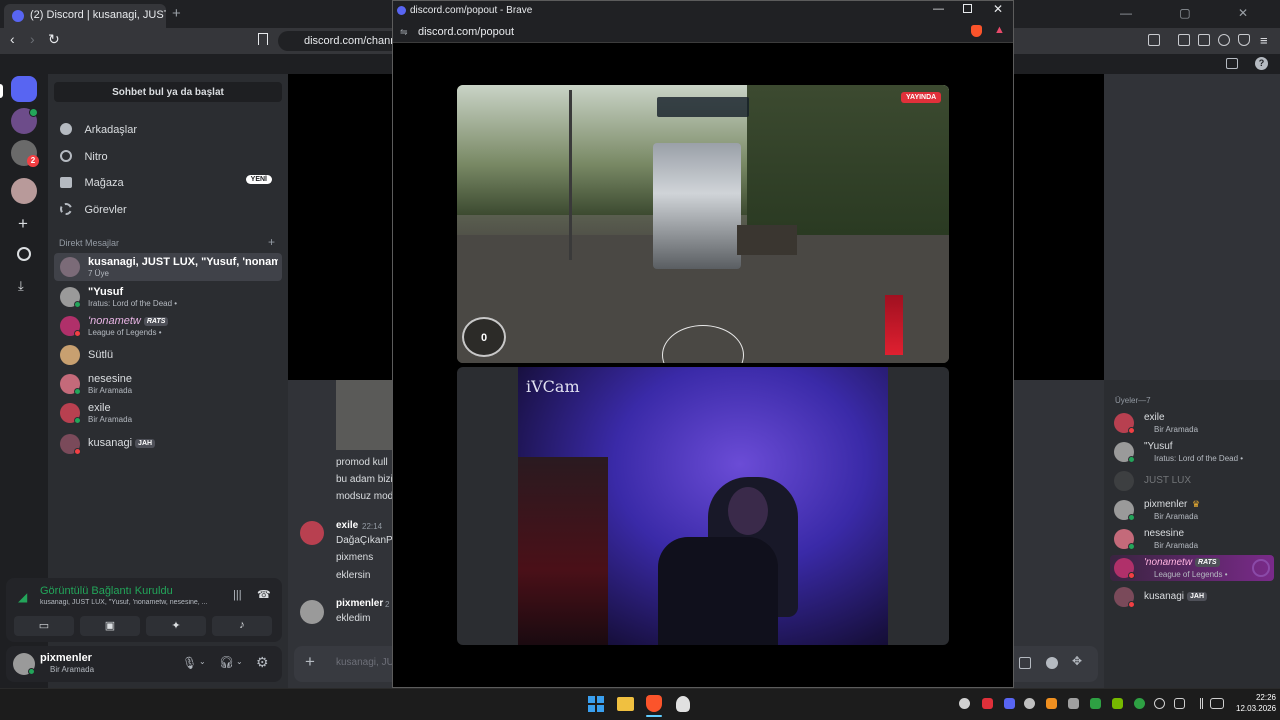  What do you see at coordinates (1176, 596) in the screenshot?
I see `member-name-row: kusanagi JAH` at bounding box center [1176, 596].